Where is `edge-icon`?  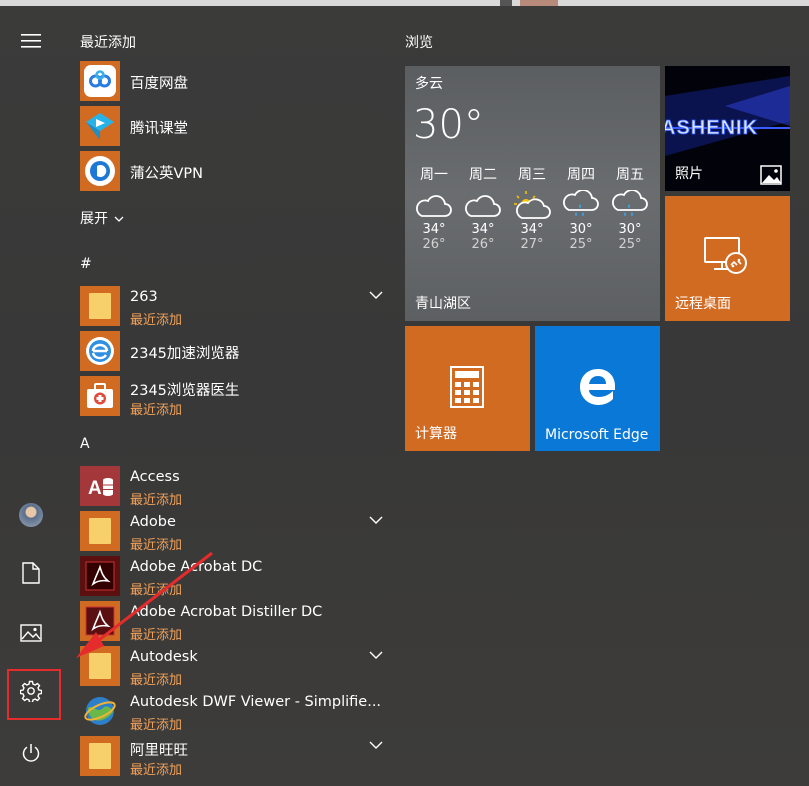
edge-icon is located at coordinates (597, 387).